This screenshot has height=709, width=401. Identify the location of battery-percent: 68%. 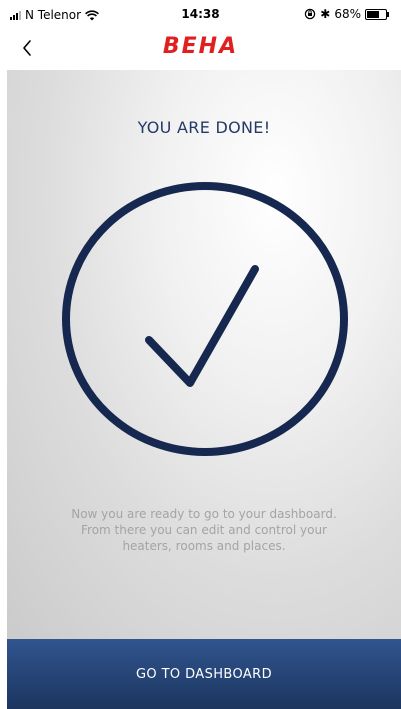
(347, 14).